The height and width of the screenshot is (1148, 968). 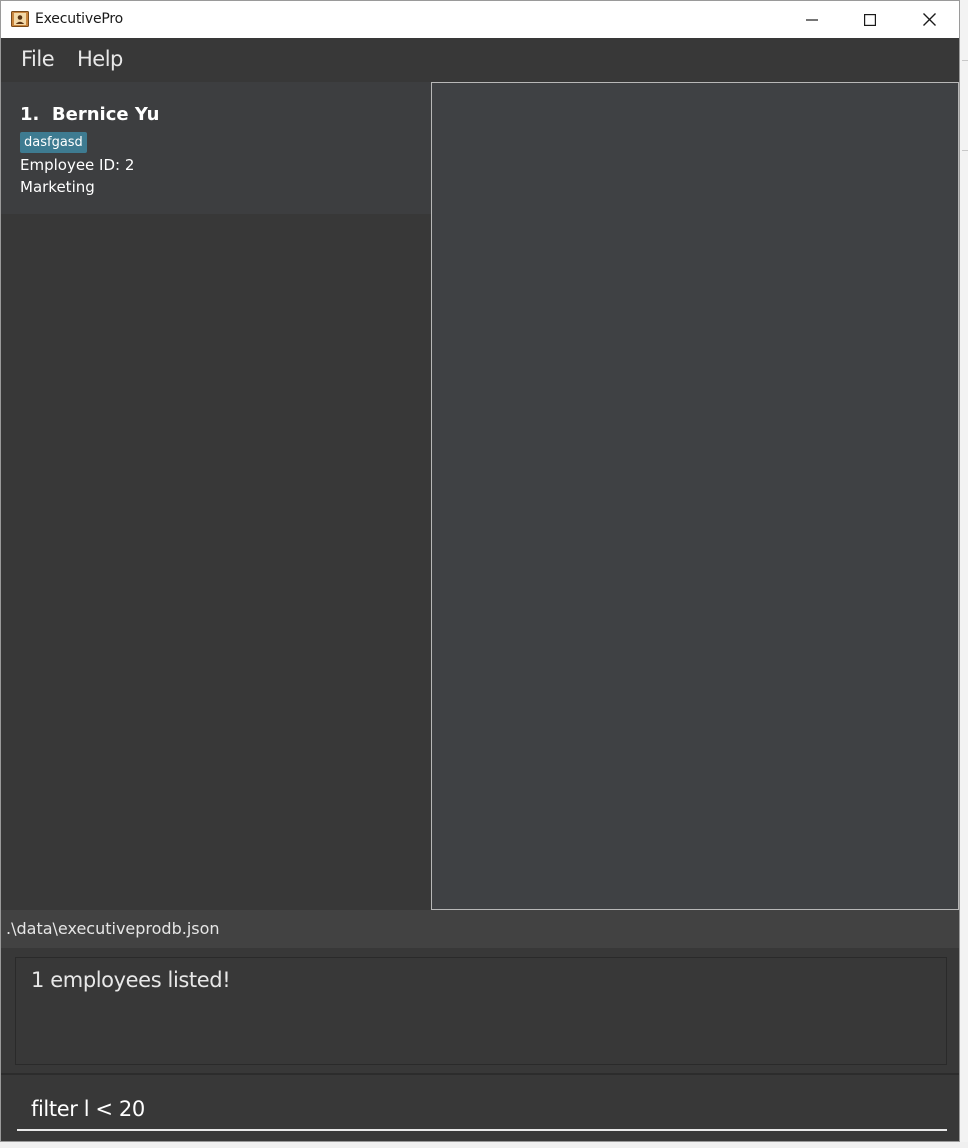 What do you see at coordinates (77, 165) in the screenshot?
I see `employee-id: Employee ID: 2` at bounding box center [77, 165].